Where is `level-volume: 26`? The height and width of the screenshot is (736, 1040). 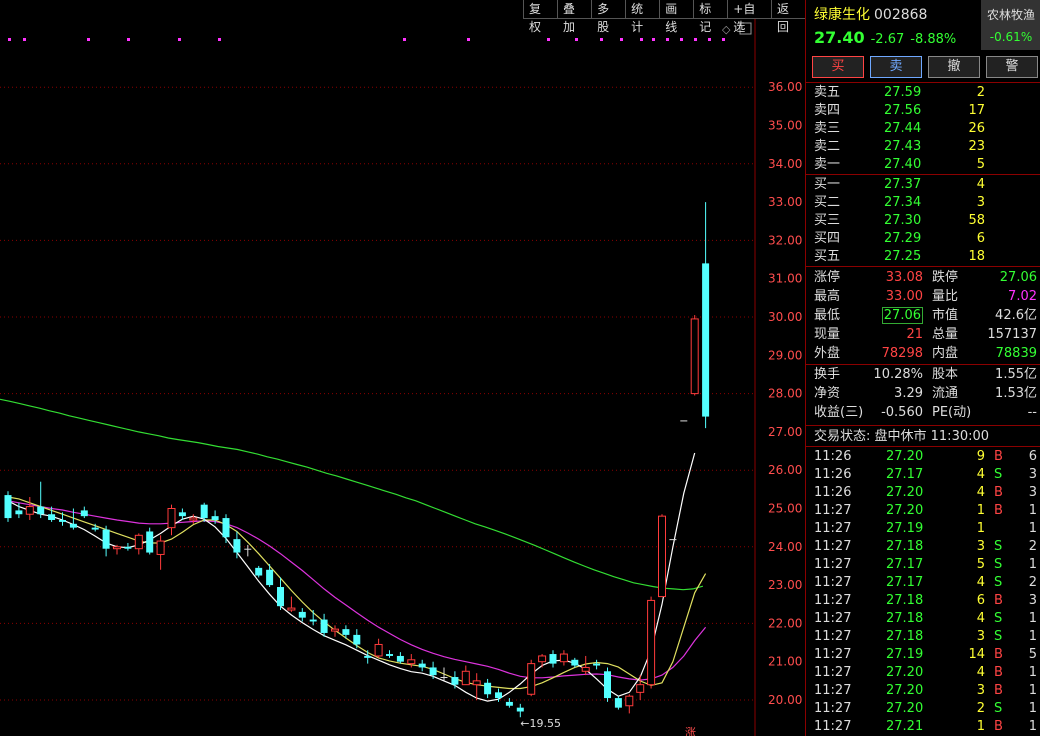 level-volume: 26 is located at coordinates (976, 128).